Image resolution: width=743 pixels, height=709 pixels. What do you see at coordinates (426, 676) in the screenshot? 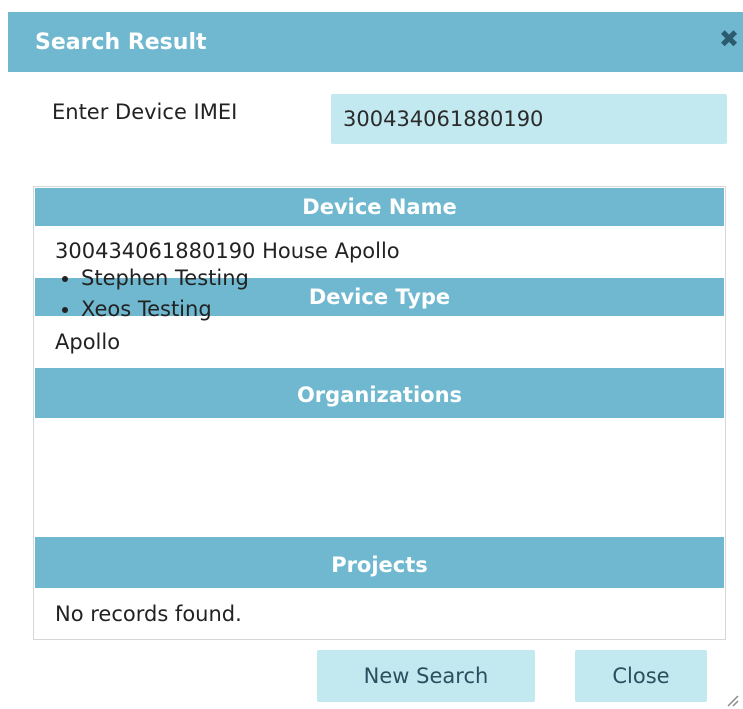
I see `new-search-button: New Search` at bounding box center [426, 676].